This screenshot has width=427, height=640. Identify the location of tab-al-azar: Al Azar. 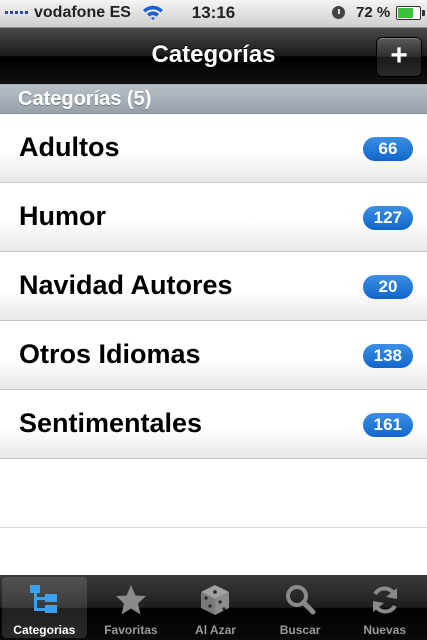
(215, 607).